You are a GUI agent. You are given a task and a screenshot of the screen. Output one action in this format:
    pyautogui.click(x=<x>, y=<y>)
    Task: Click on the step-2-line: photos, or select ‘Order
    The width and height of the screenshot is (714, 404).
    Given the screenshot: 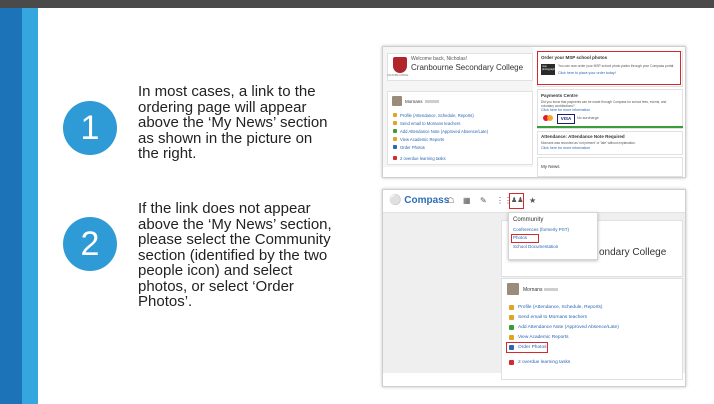 What is the action you would take?
    pyautogui.click(x=216, y=286)
    